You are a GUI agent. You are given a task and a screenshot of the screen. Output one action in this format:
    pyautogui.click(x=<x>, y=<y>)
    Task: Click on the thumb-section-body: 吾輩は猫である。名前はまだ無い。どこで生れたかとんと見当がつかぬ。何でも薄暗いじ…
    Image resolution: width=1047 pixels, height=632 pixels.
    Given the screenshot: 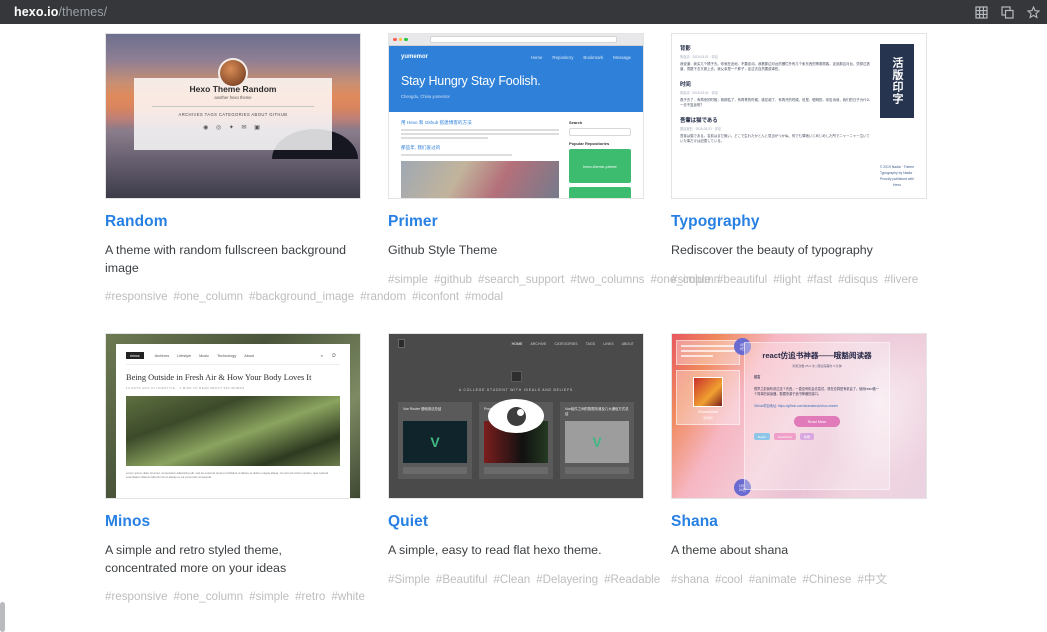 What is the action you would take?
    pyautogui.click(x=775, y=138)
    